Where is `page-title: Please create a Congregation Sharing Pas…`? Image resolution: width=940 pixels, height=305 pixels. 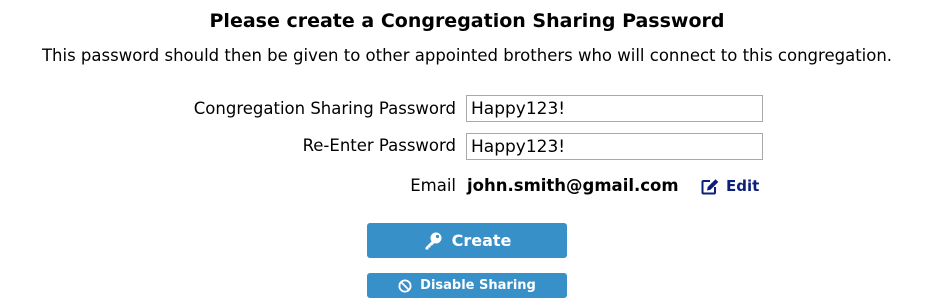 page-title: Please create a Congregation Sharing Pas… is located at coordinates (467, 21).